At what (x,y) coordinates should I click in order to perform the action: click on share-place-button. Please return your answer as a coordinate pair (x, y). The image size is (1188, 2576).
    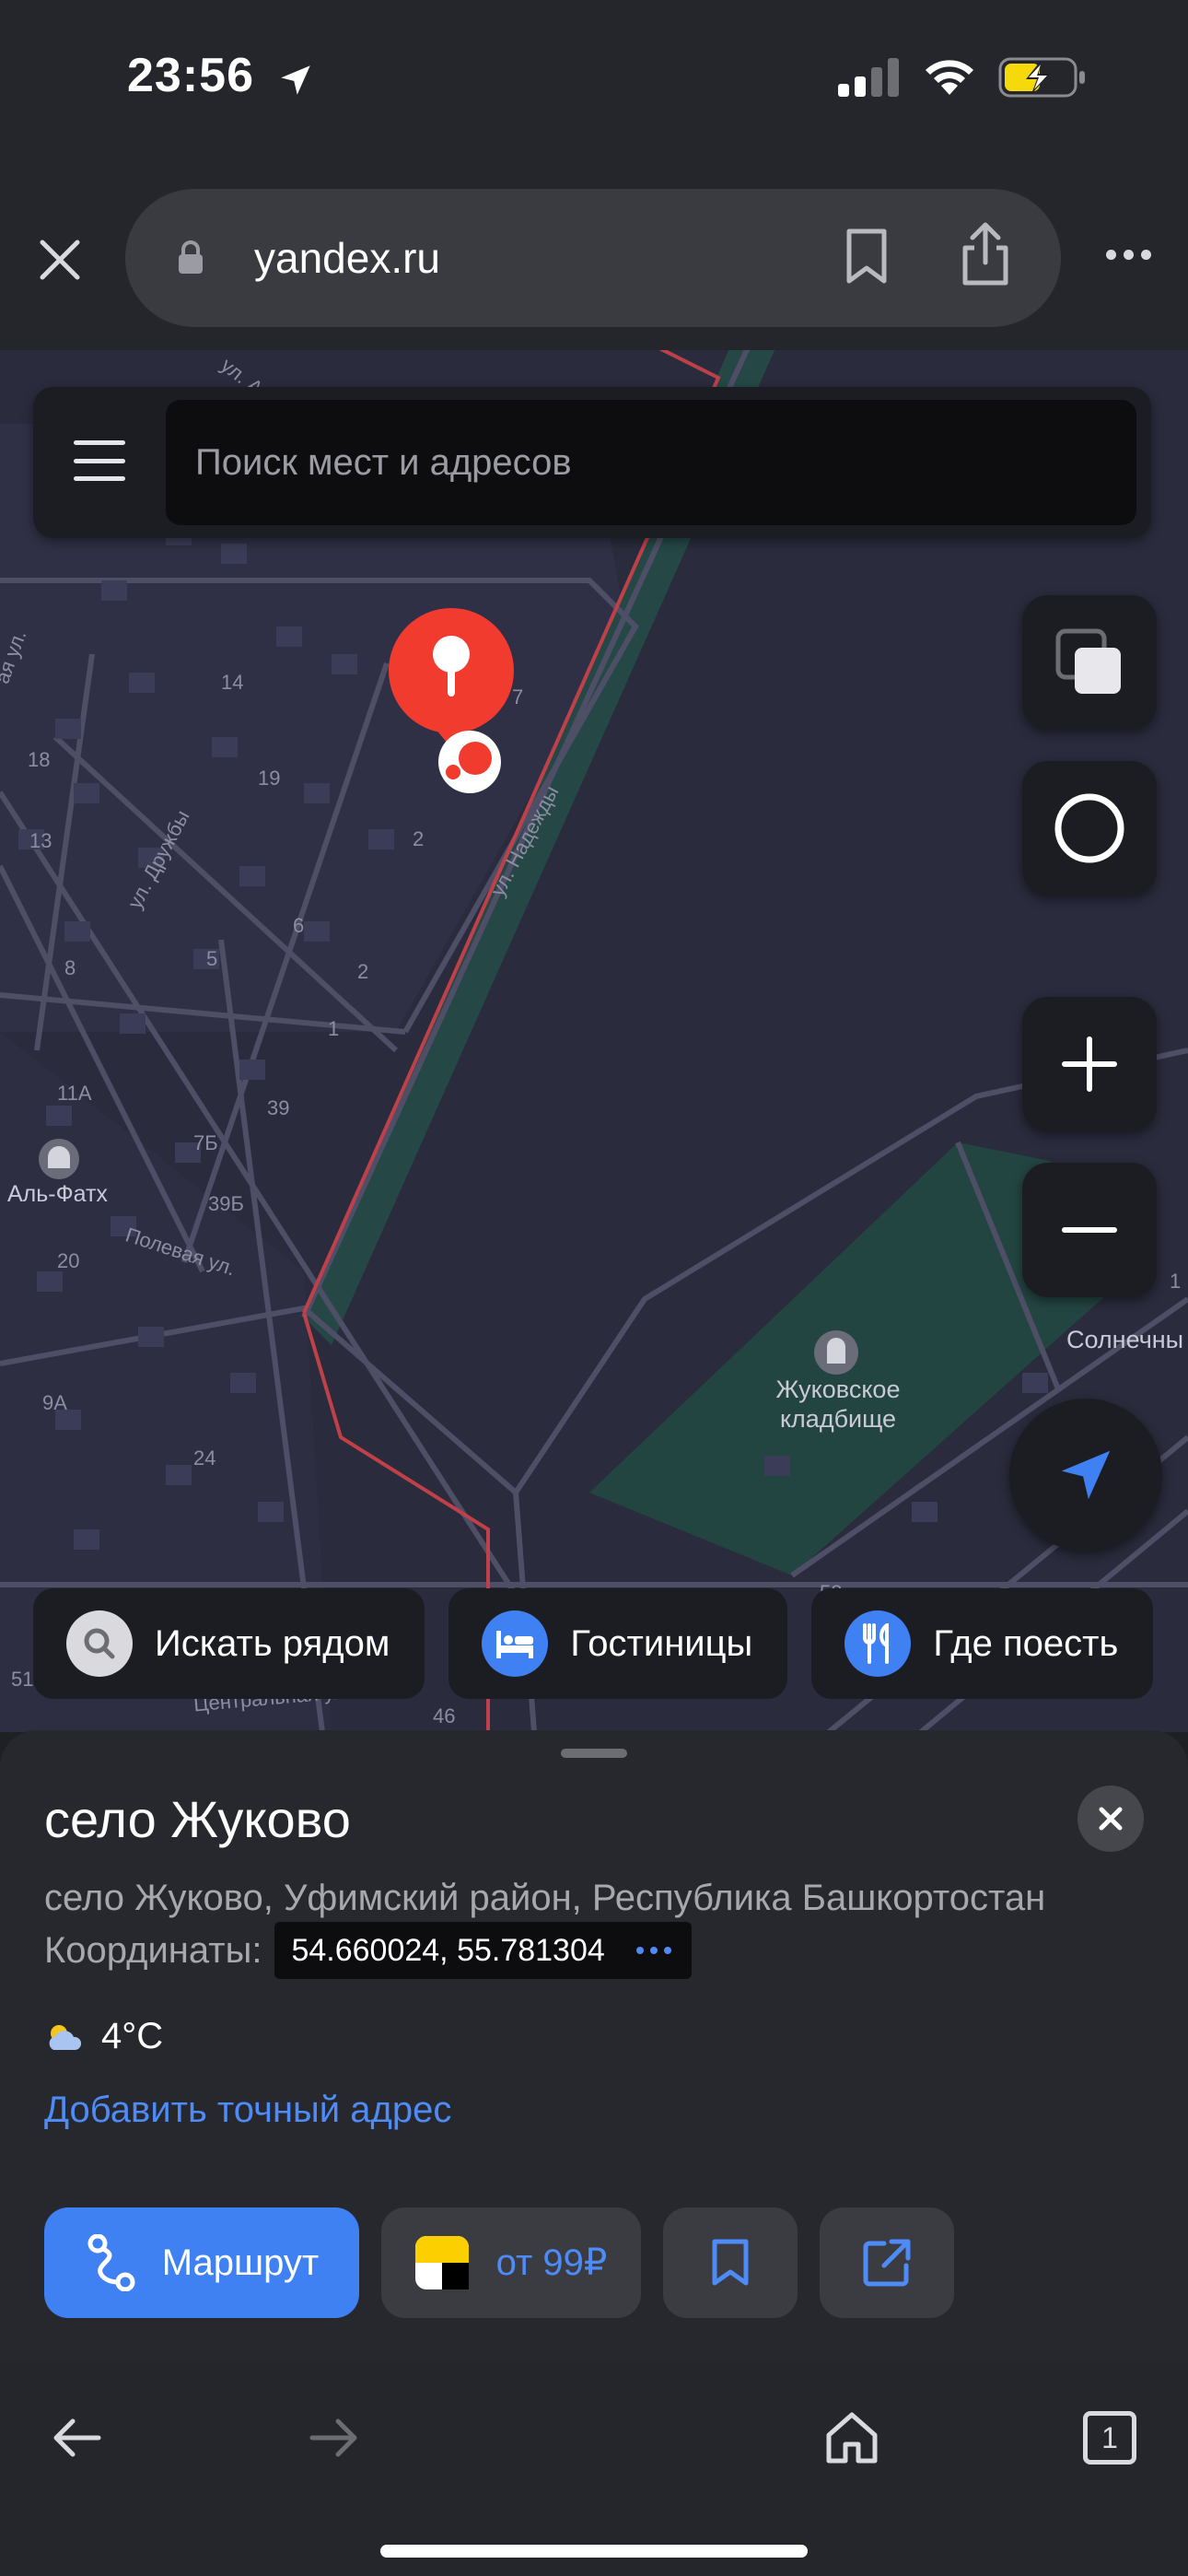
    Looking at the image, I should click on (887, 2262).